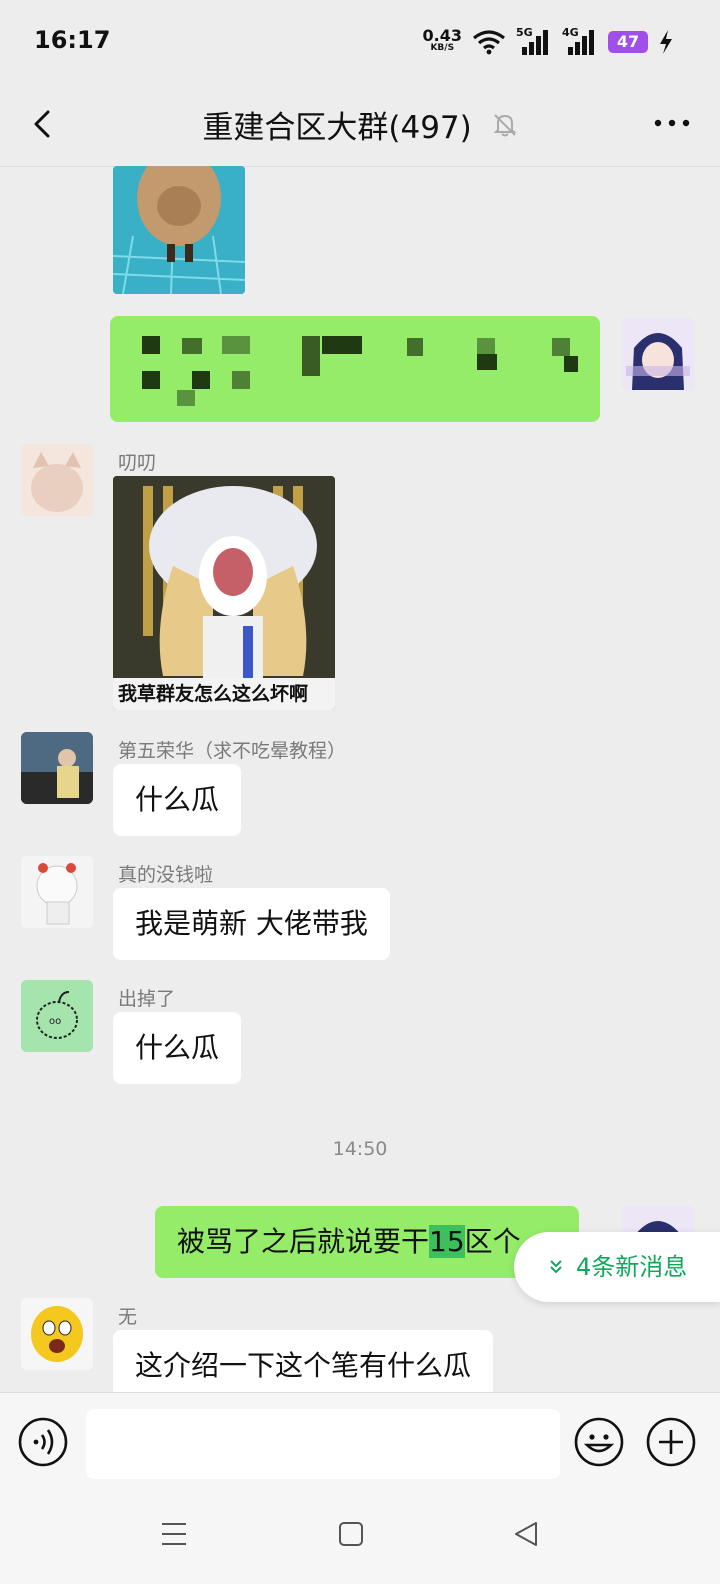 This screenshot has height=1584, width=720. I want to click on menu-icon, so click(174, 1534).